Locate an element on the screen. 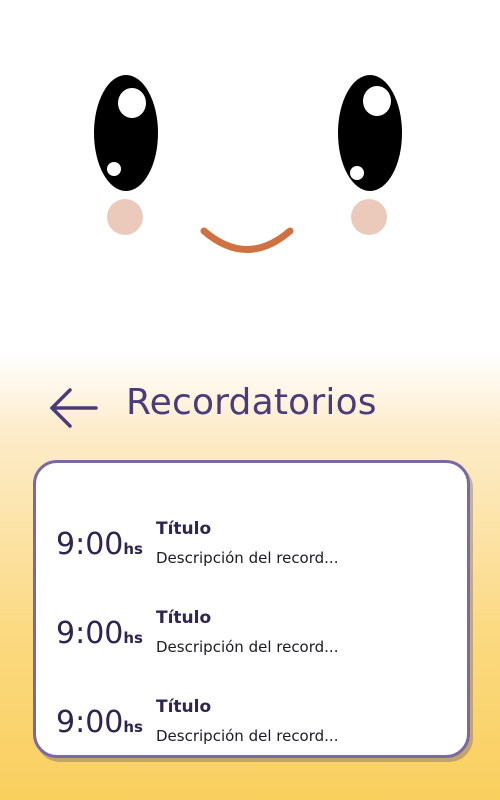 This screenshot has width=500, height=800. smile-mouth is located at coordinates (247, 240).